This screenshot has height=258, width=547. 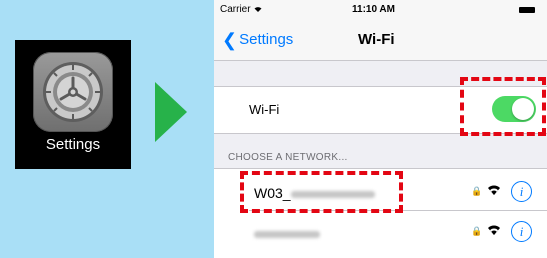 I want to click on settings-app-label: Settings, so click(x=73, y=144).